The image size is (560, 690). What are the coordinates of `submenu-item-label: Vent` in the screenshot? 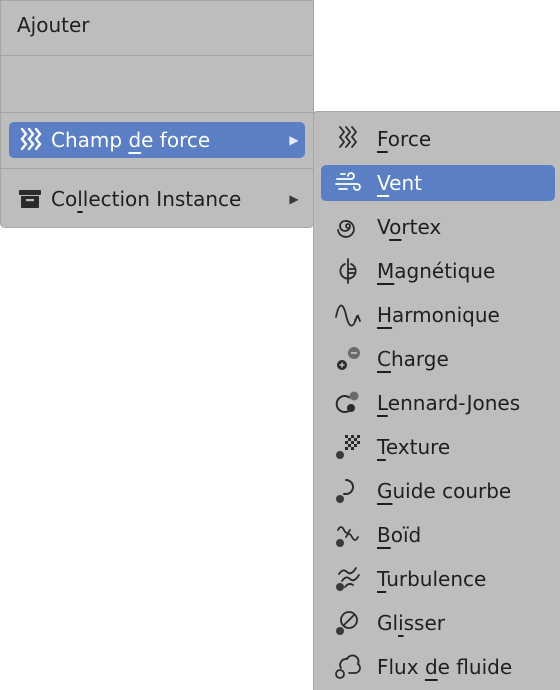 It's located at (399, 183).